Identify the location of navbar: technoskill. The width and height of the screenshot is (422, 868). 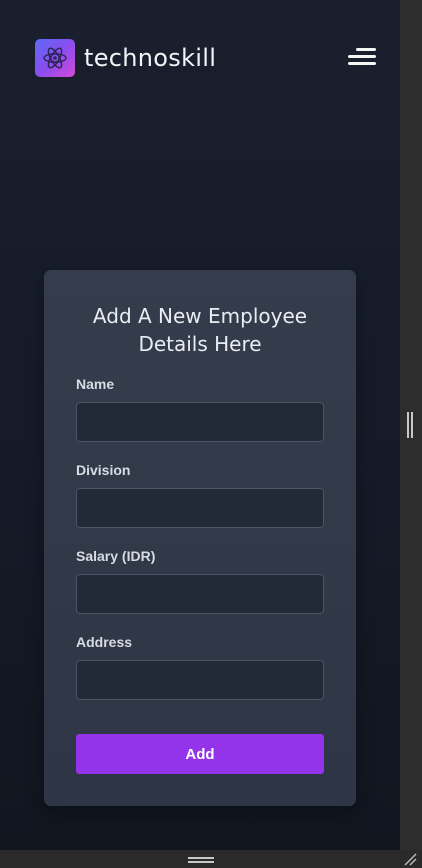
(205, 58).